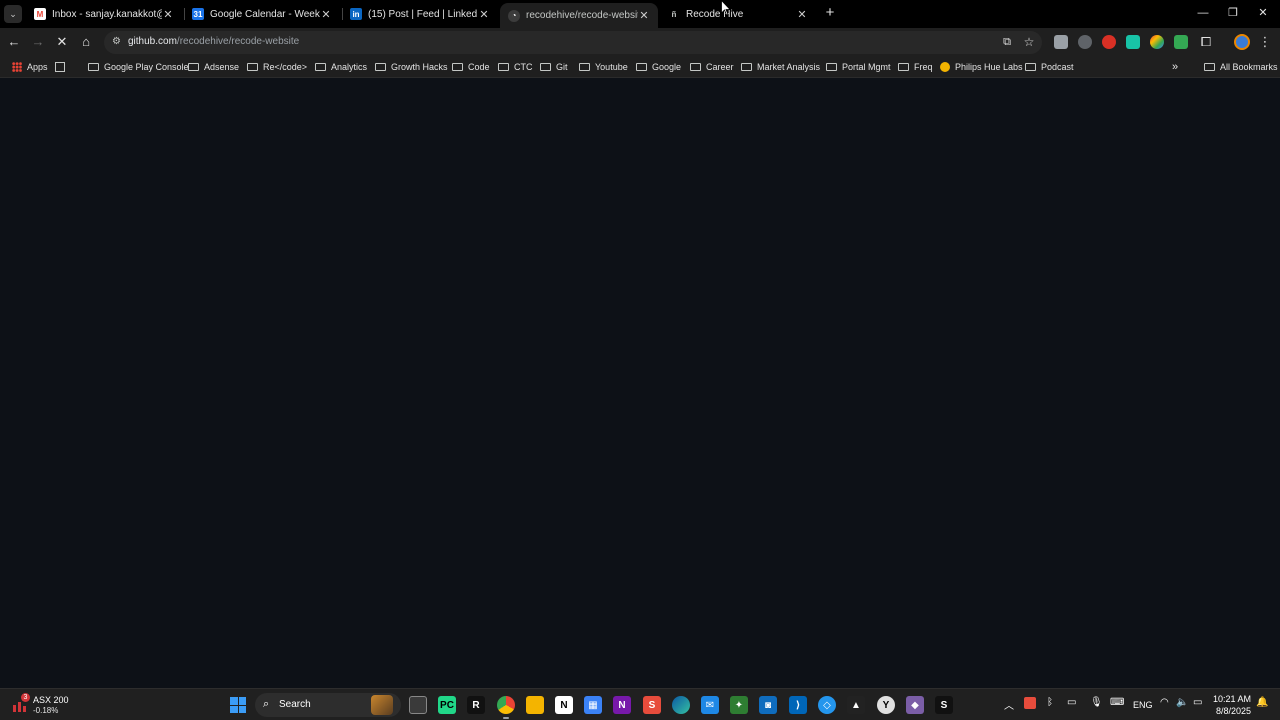 The width and height of the screenshot is (1280, 720). I want to click on bluetooth-icon: ᛒ, so click(1050, 702).